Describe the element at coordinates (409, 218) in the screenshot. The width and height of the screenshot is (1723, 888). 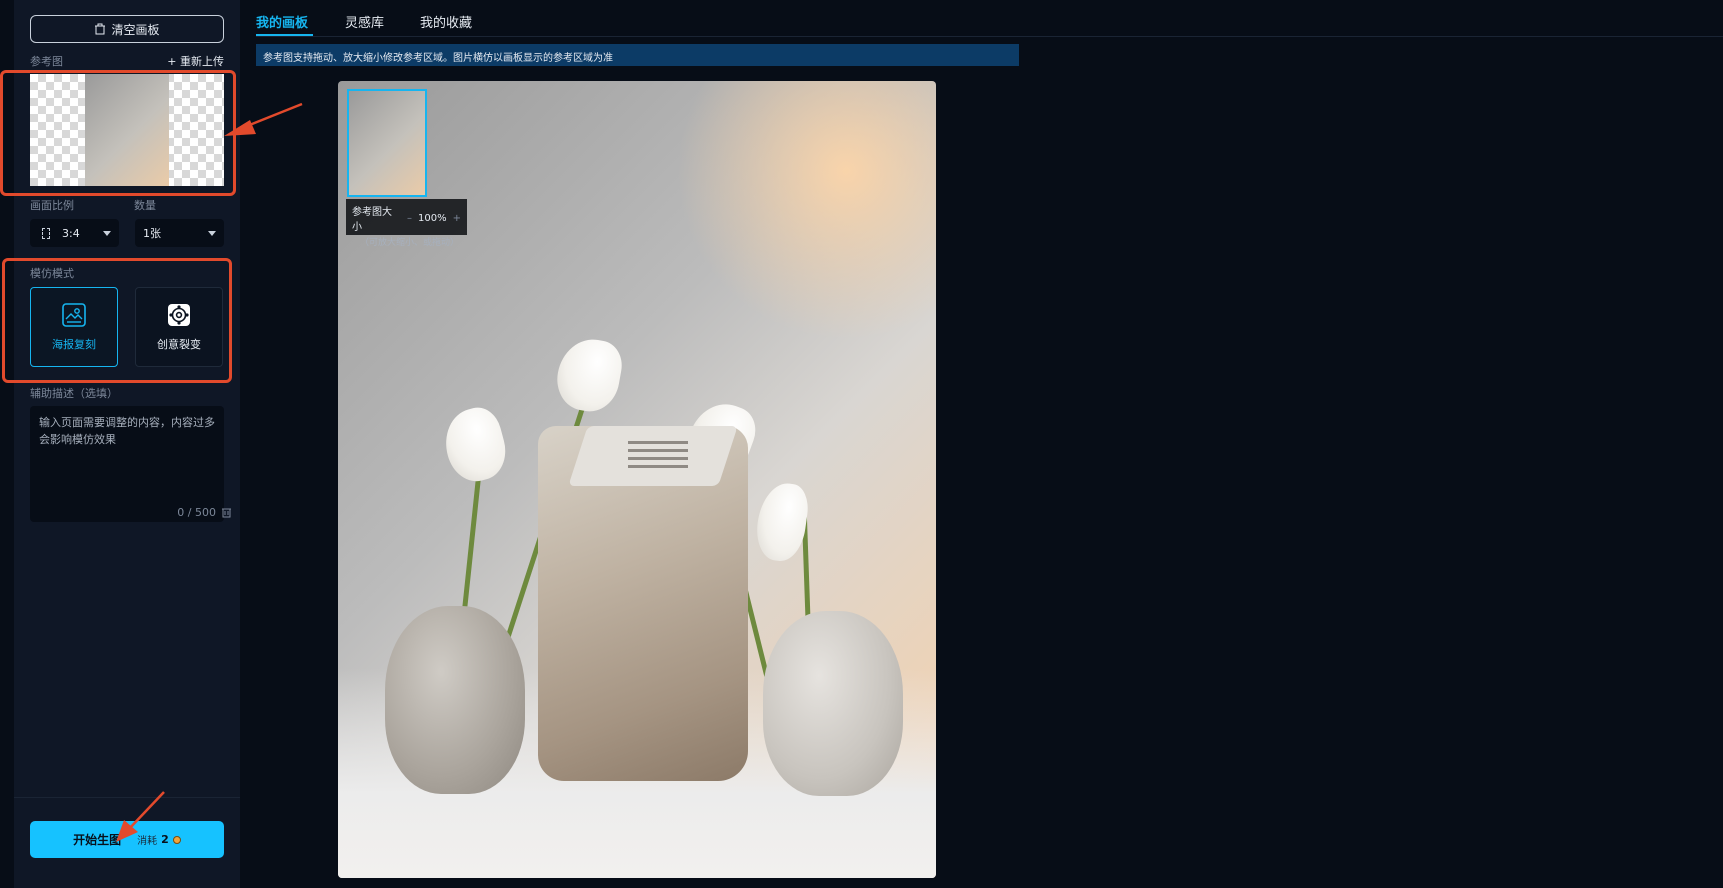
I see `zoom-out-button: –` at that location.